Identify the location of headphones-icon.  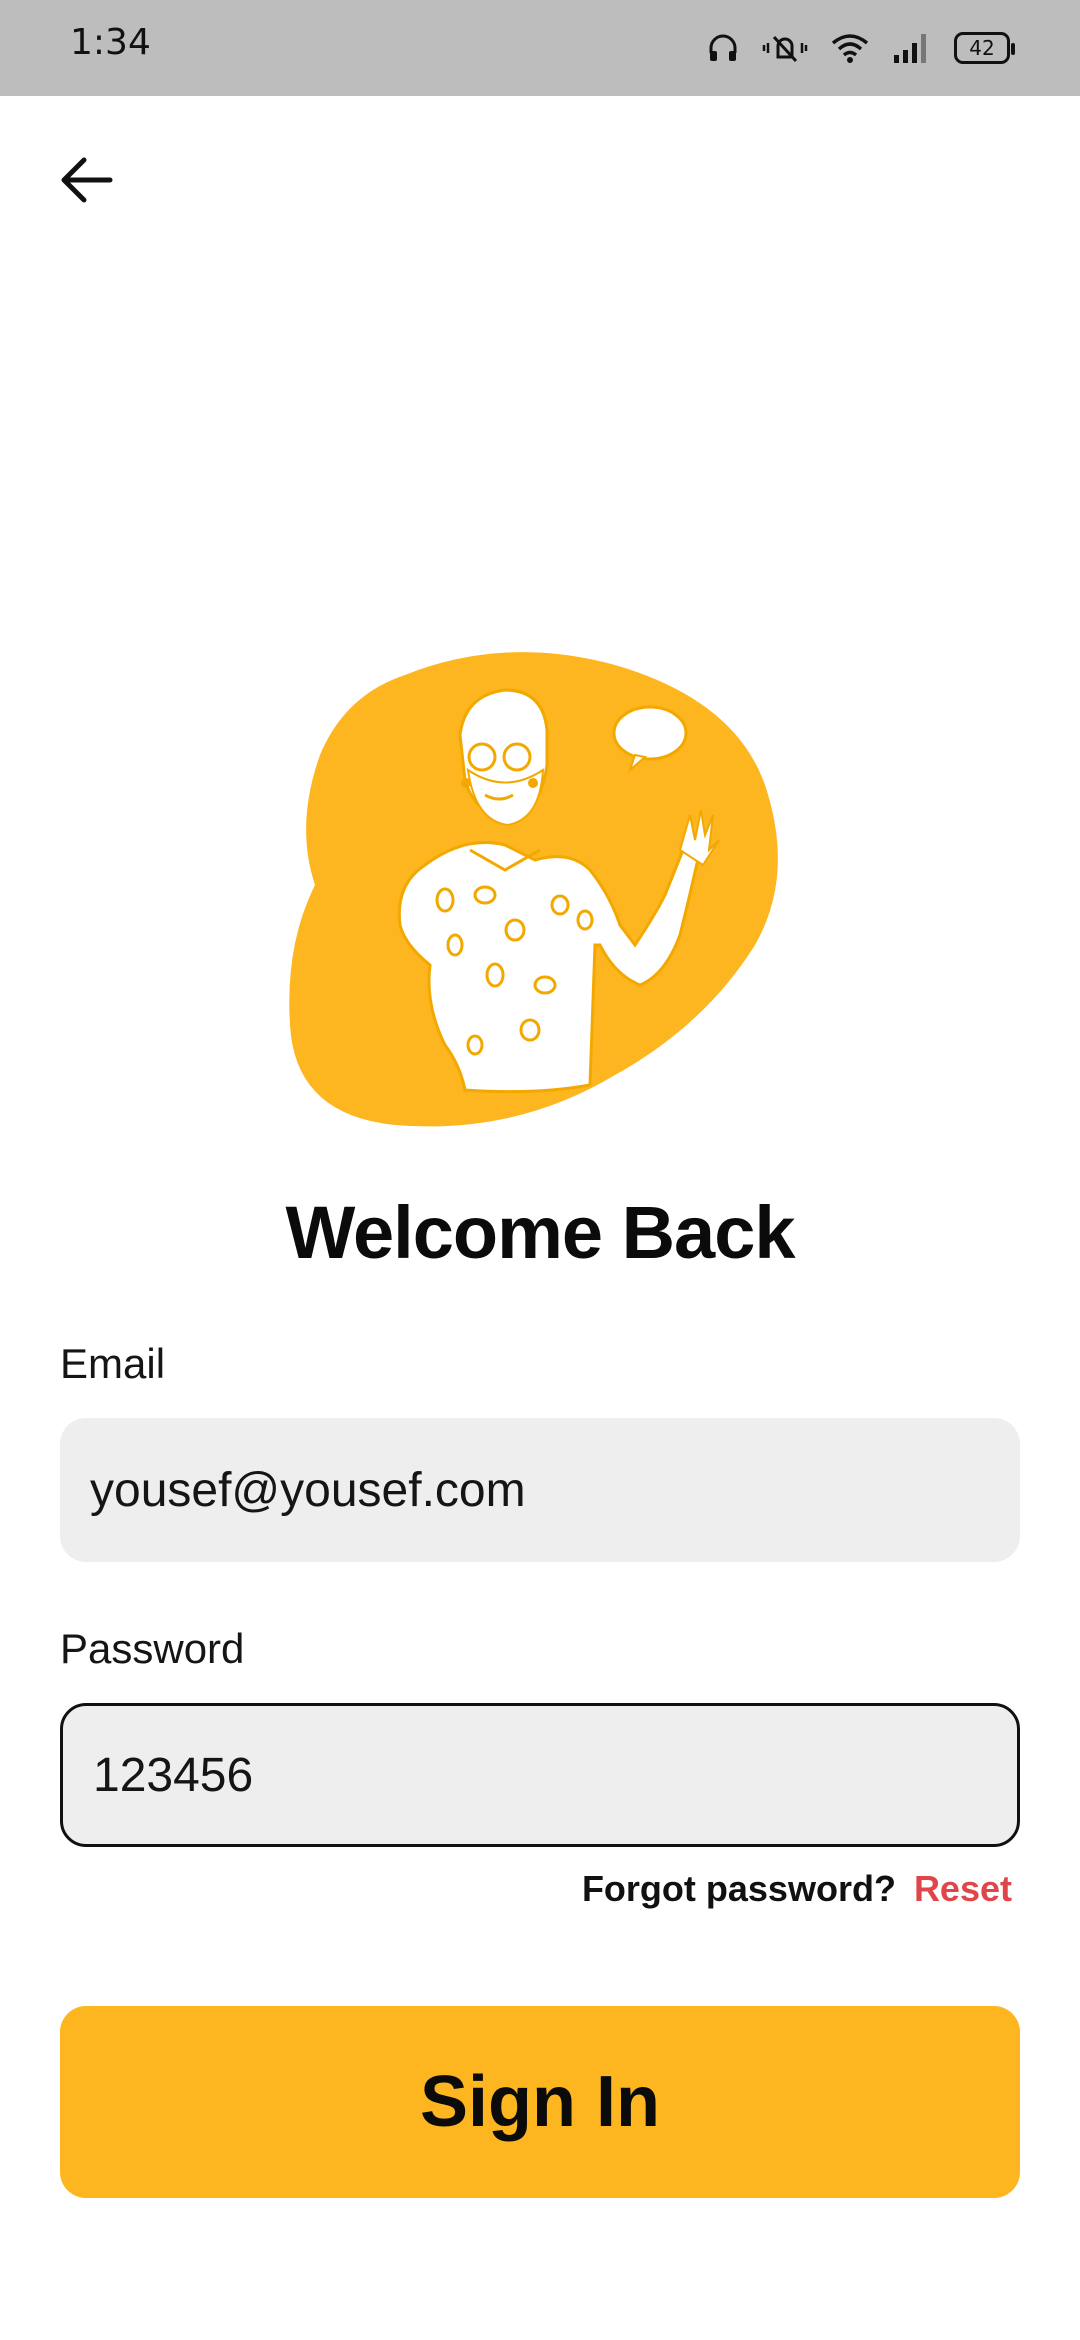
(723, 48).